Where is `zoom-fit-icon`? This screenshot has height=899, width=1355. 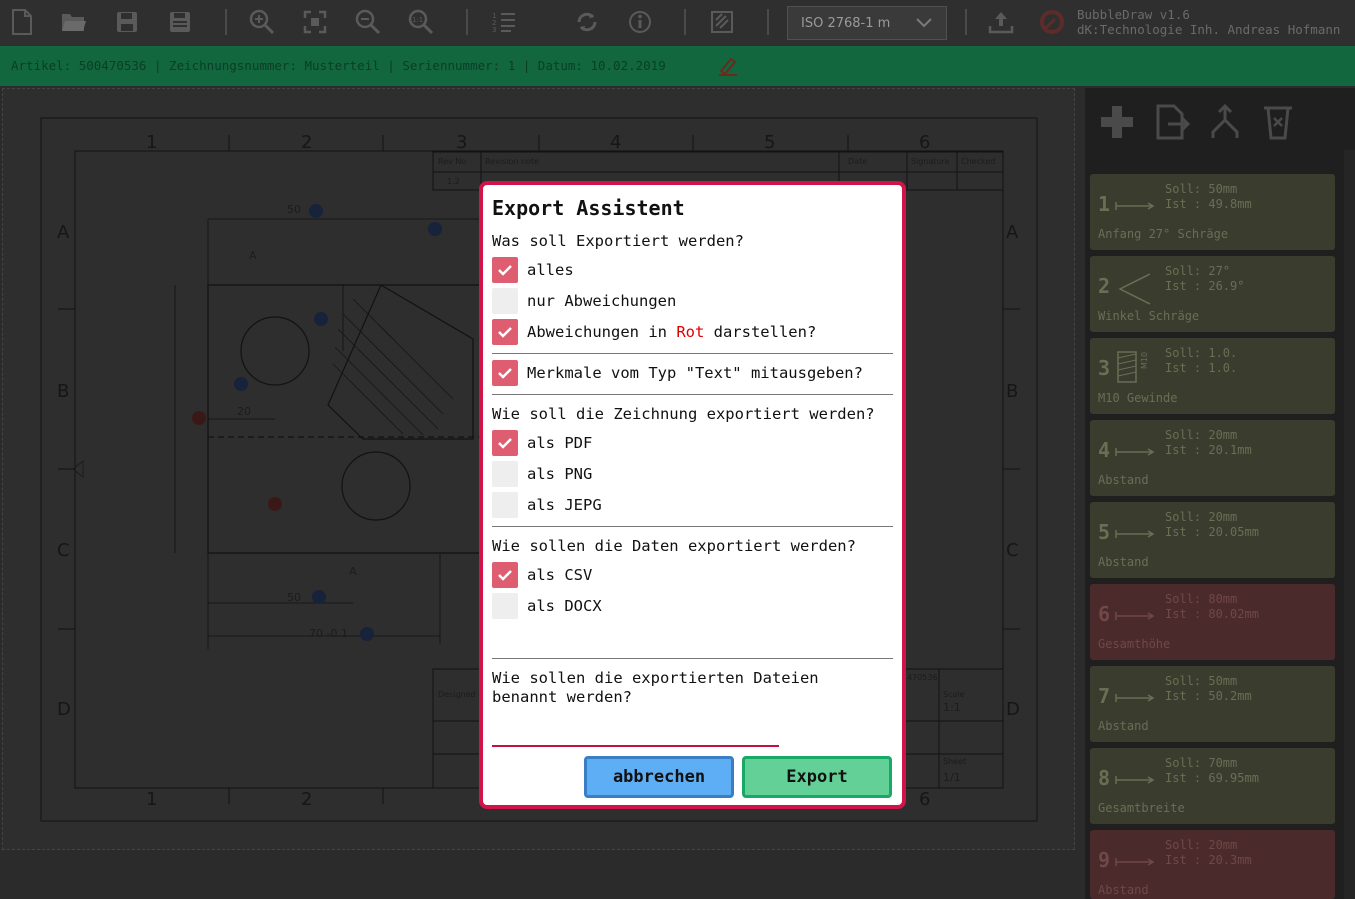 zoom-fit-icon is located at coordinates (315, 22).